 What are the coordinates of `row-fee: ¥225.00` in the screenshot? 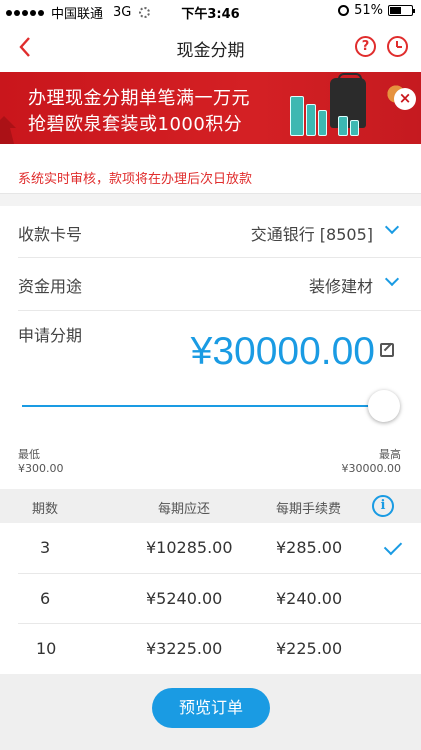 It's located at (309, 648).